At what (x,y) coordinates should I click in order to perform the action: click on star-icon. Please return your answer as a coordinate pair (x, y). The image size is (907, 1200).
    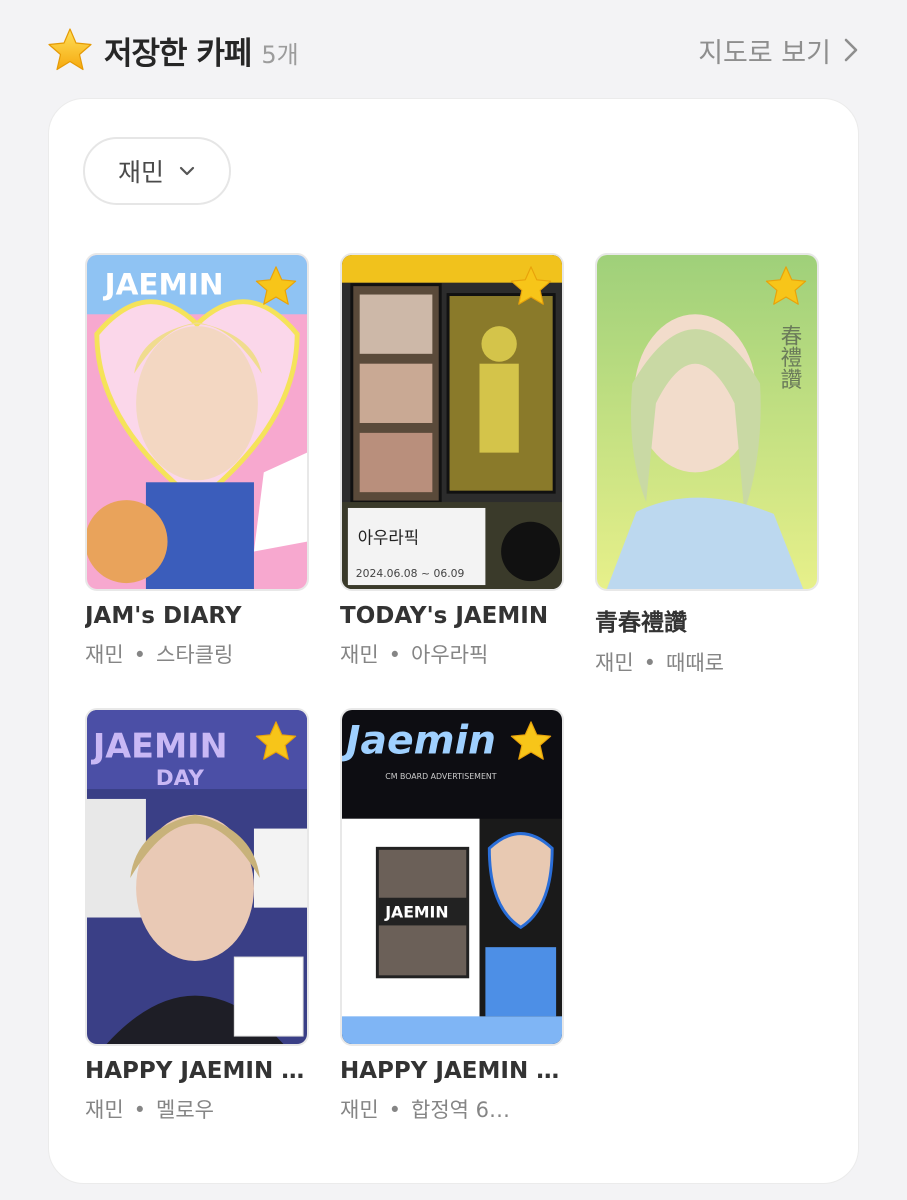
    Looking at the image, I should click on (70, 49).